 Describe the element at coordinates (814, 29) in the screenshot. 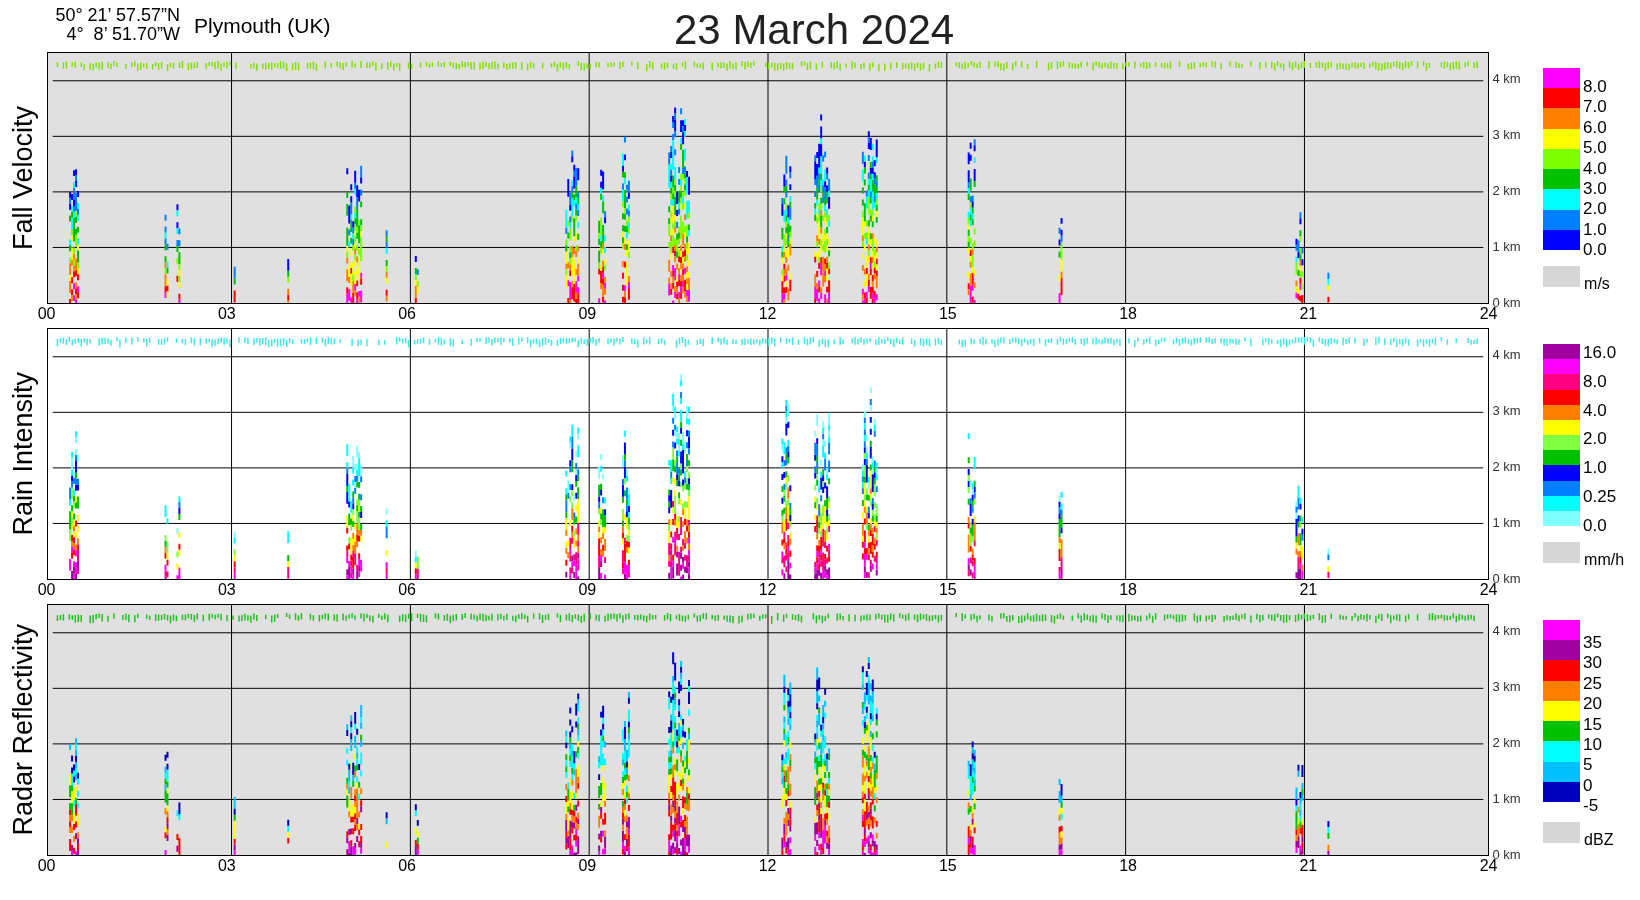

I see `chart-title: 23 March 2024` at that location.